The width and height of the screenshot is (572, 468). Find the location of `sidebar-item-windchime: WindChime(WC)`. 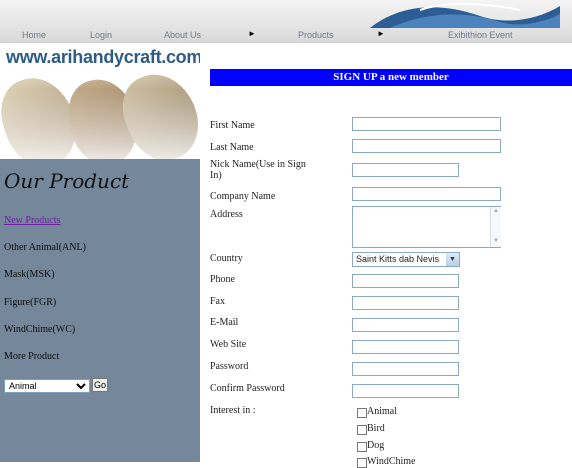

sidebar-item-windchime: WindChime(WC) is located at coordinates (39, 329).